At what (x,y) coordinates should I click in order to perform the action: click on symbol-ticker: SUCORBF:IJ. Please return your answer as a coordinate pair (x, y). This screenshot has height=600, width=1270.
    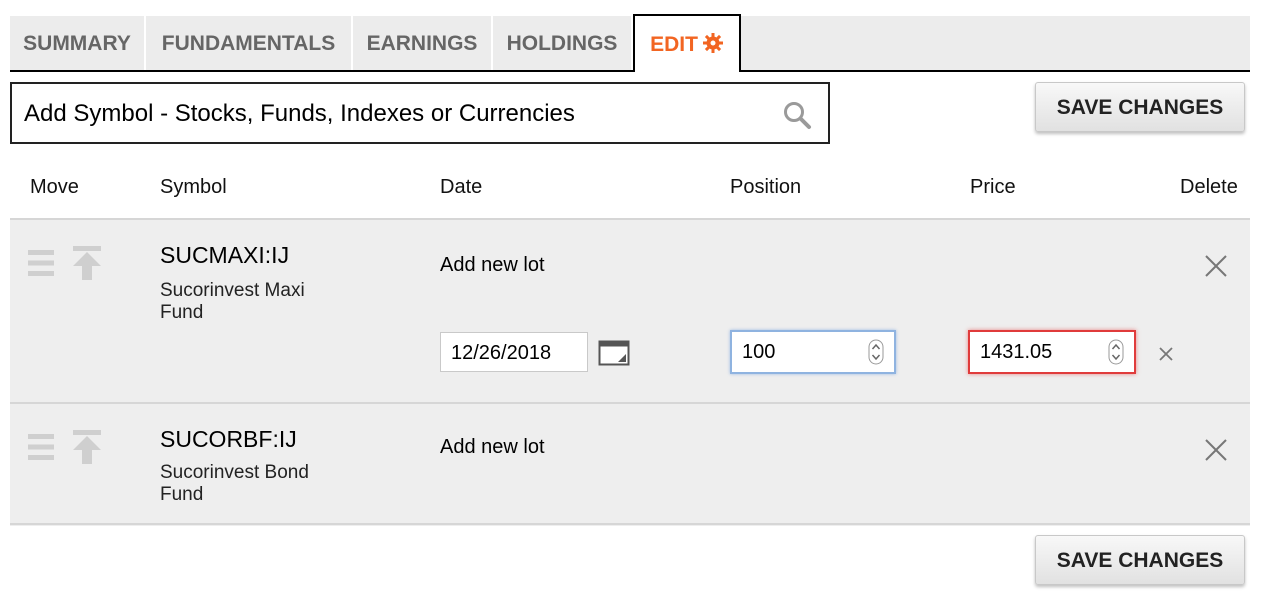
    Looking at the image, I should click on (228, 439).